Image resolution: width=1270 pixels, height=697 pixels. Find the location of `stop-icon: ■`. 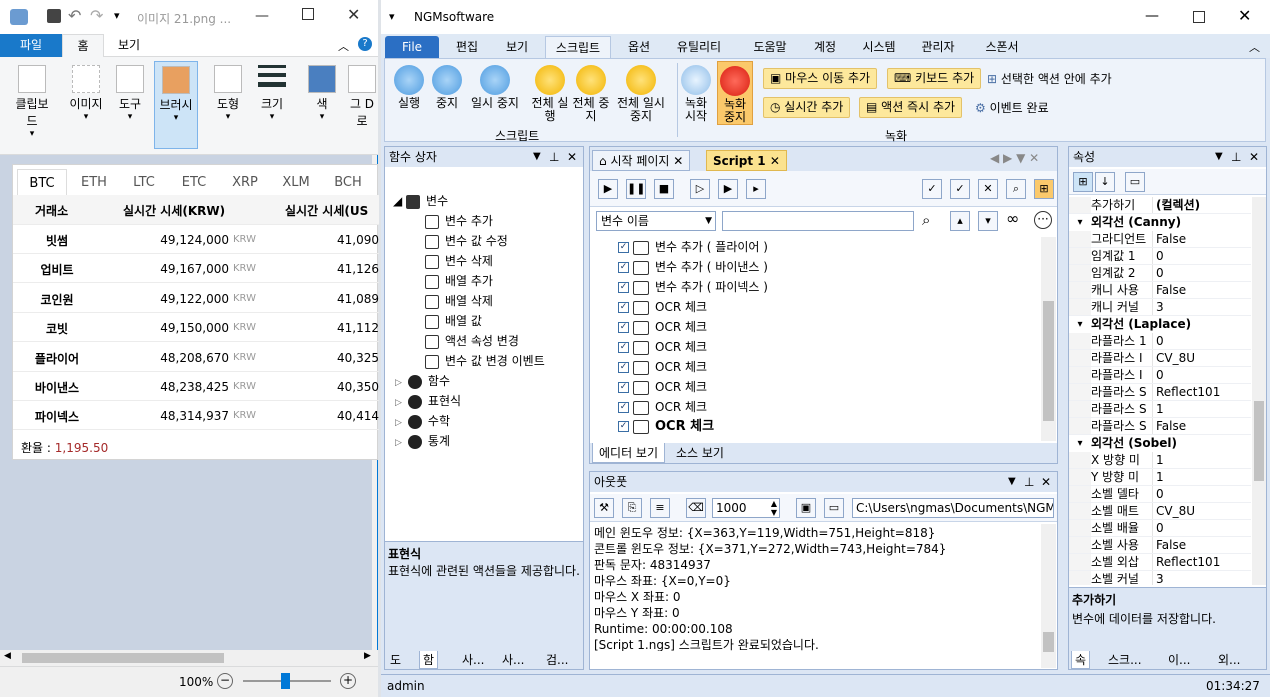

stop-icon: ■ is located at coordinates (664, 189).